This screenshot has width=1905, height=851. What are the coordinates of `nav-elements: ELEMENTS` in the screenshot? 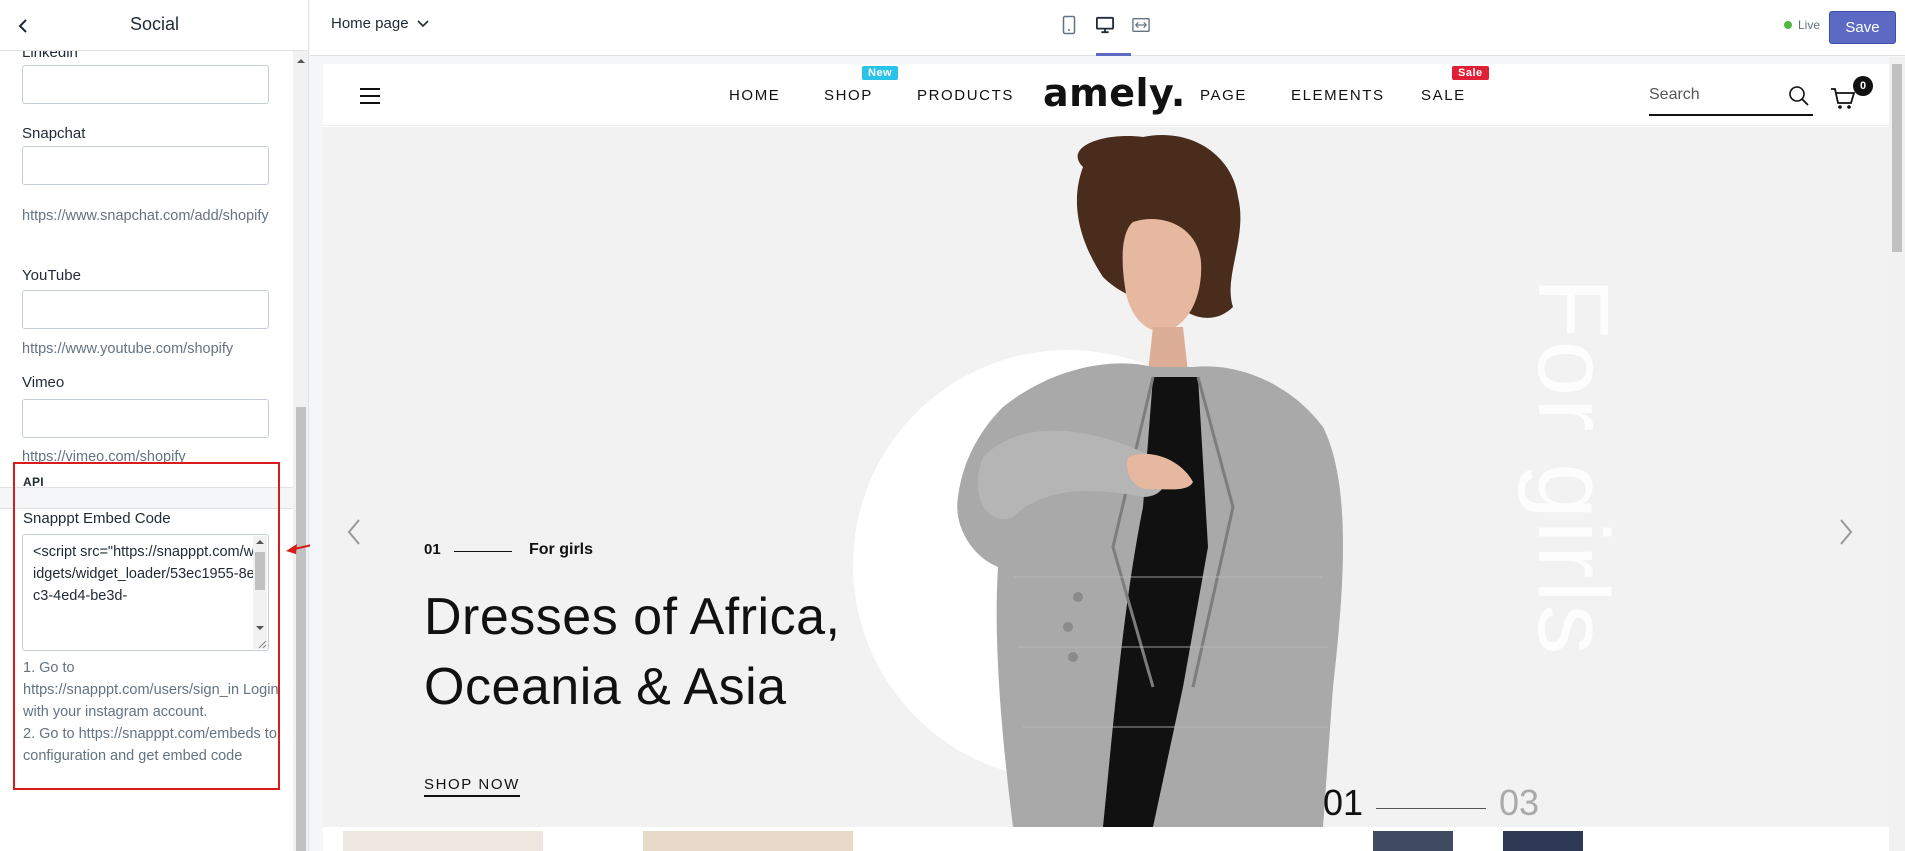 It's located at (1338, 95).